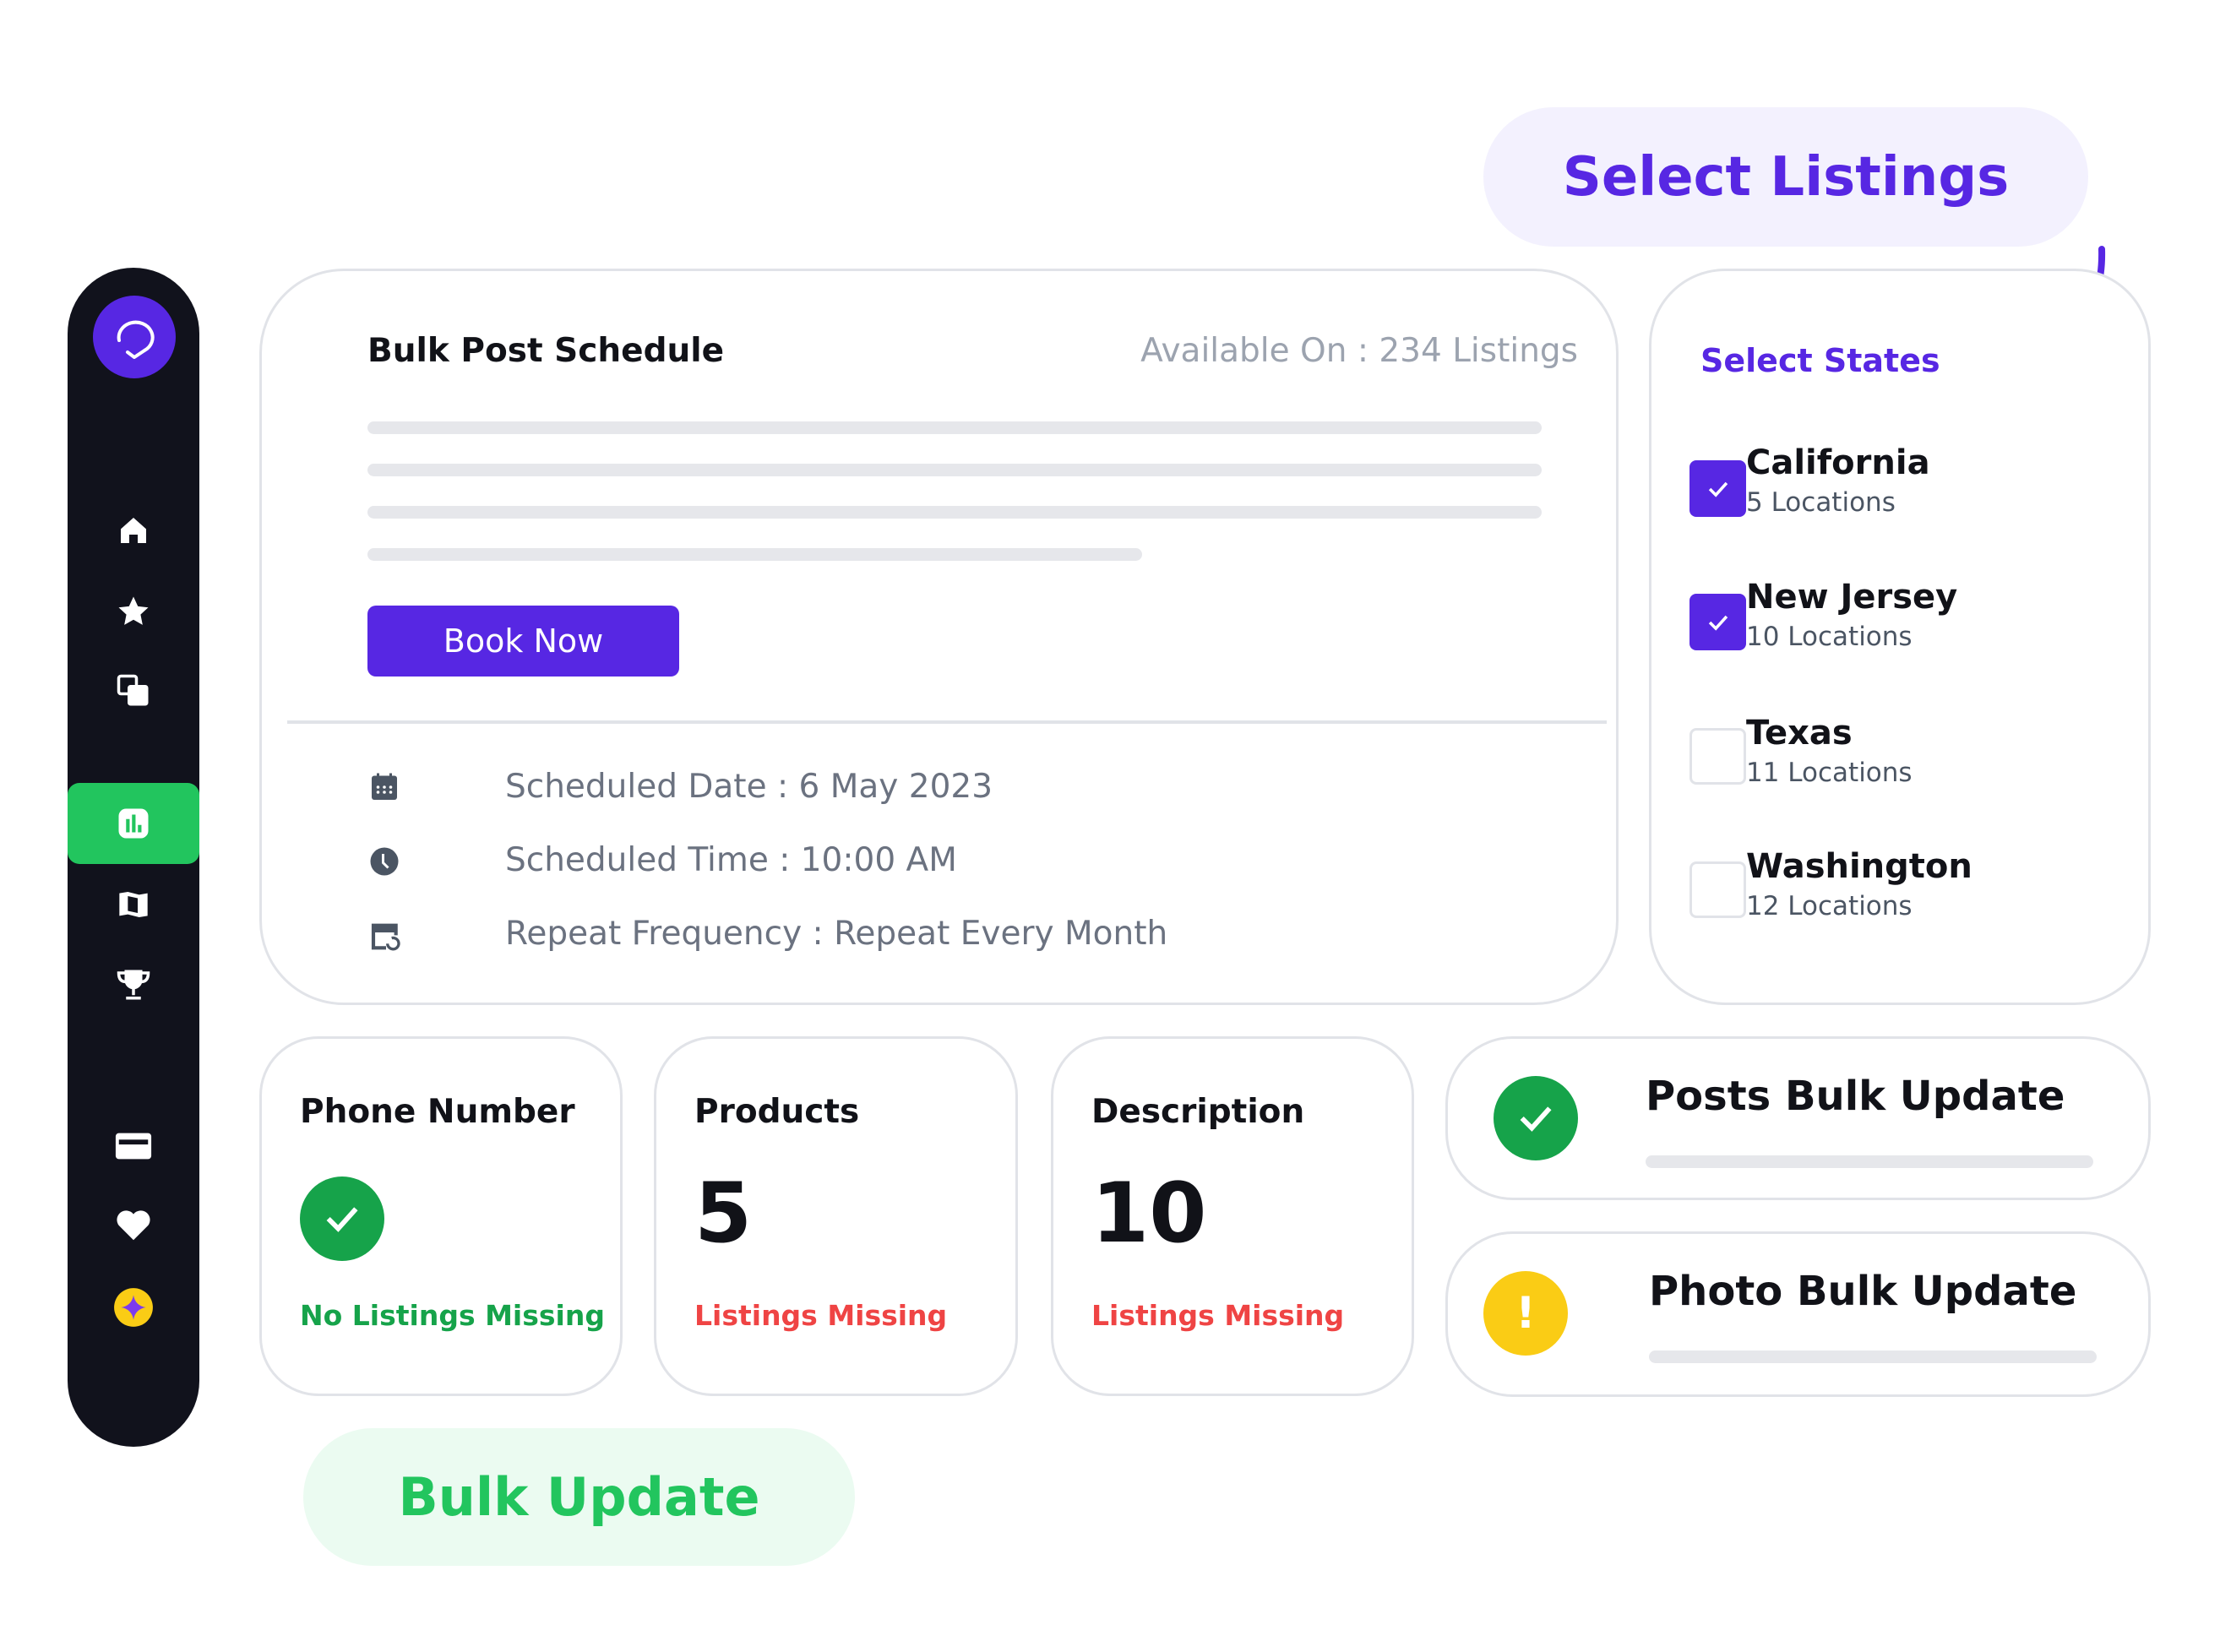  I want to click on state-name: New Jersey, so click(1852, 597).